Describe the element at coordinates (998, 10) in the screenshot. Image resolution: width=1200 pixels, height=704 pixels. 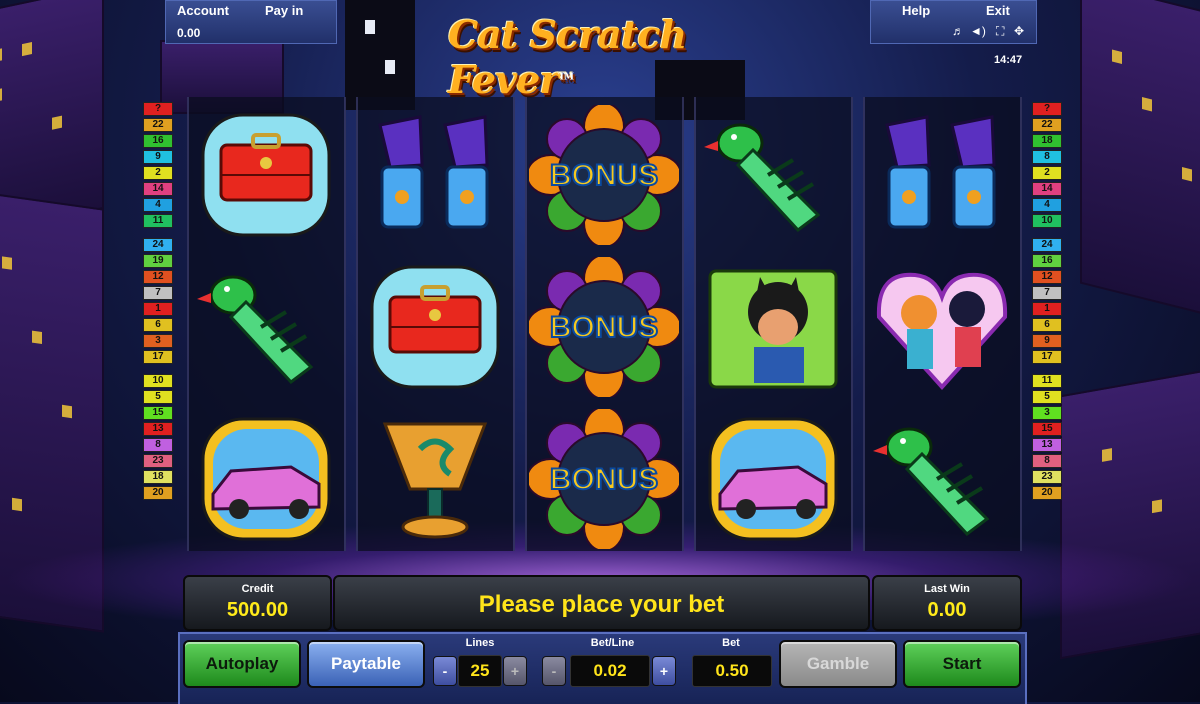
I see `exit-link: Exit` at that location.